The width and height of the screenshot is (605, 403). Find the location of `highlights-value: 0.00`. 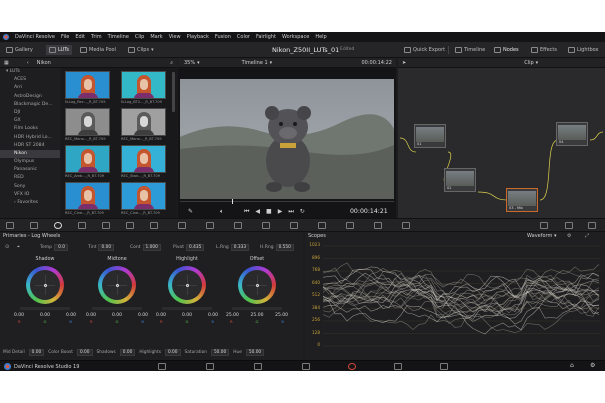

highlights-value: 0.00 is located at coordinates (172, 352).